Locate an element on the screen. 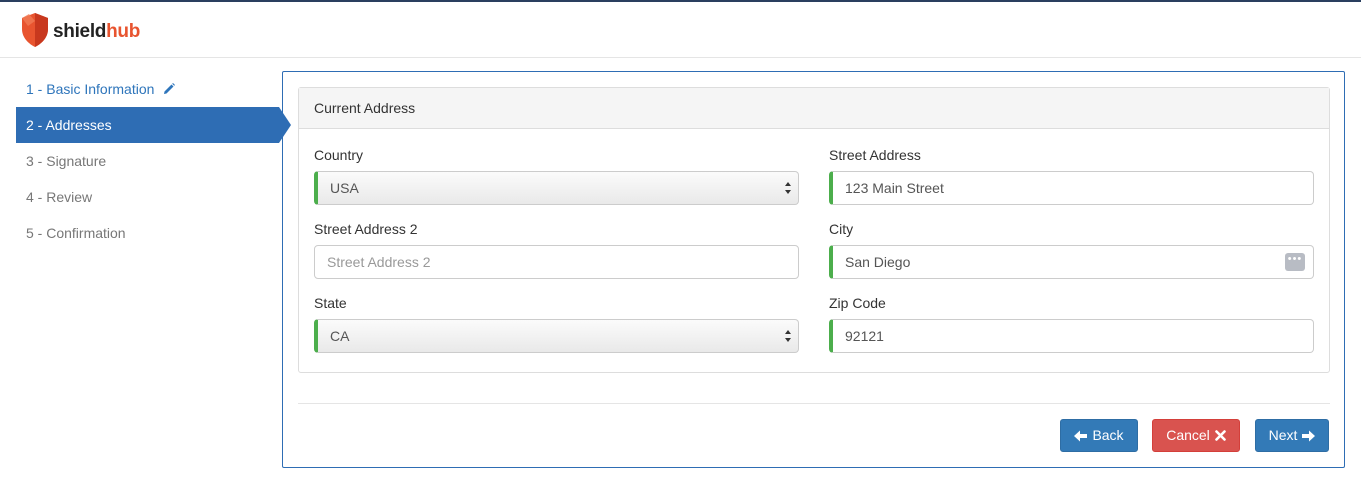  step-label: 3 - Signature is located at coordinates (66, 161).